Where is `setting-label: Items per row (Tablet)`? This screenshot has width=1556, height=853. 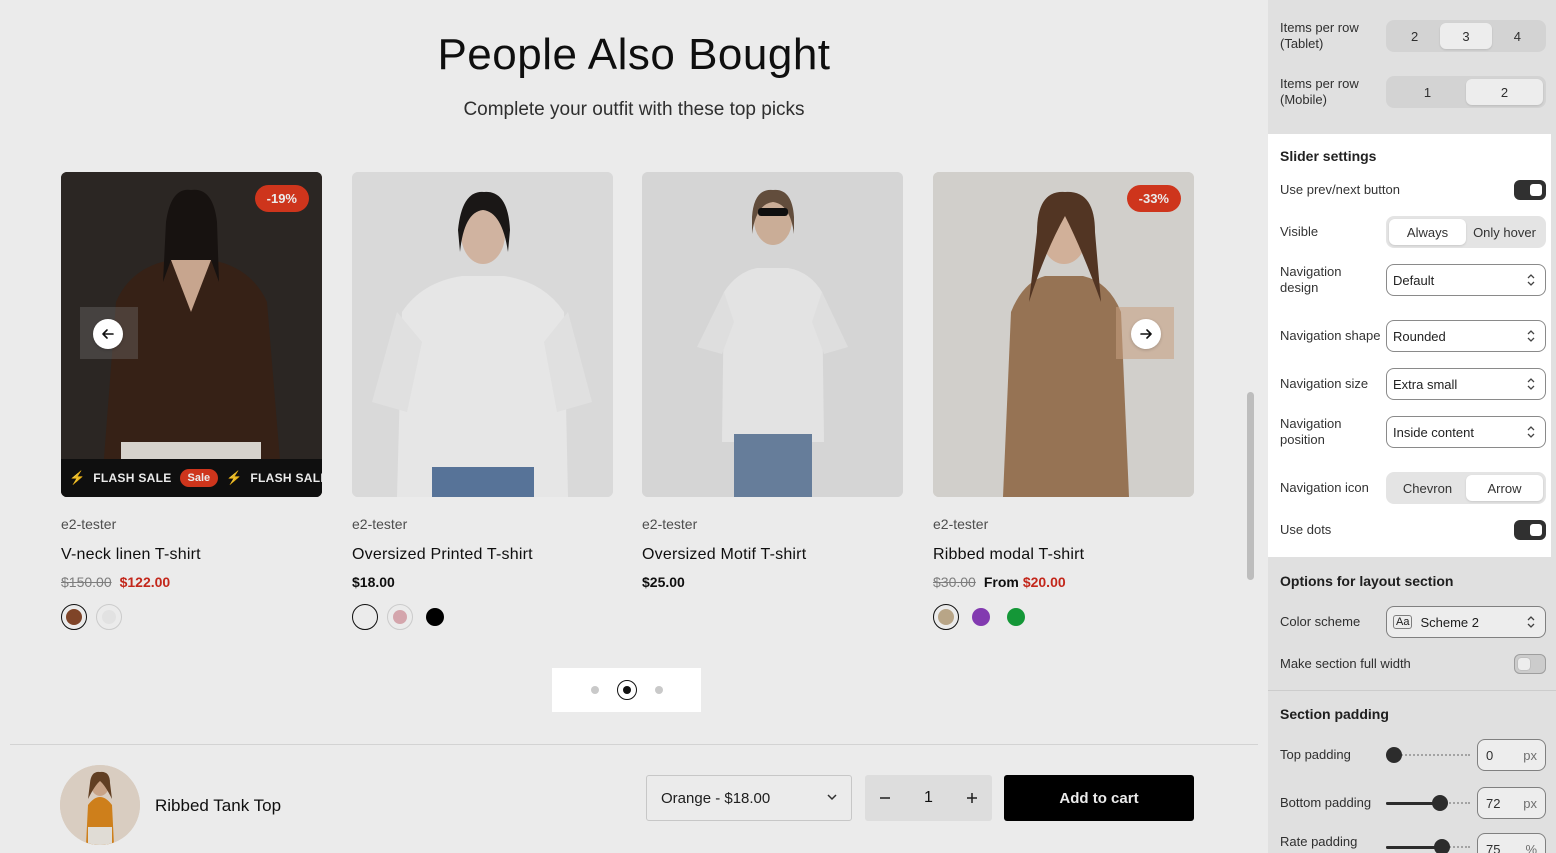
setting-label: Items per row (Tablet) is located at coordinates (1319, 35).